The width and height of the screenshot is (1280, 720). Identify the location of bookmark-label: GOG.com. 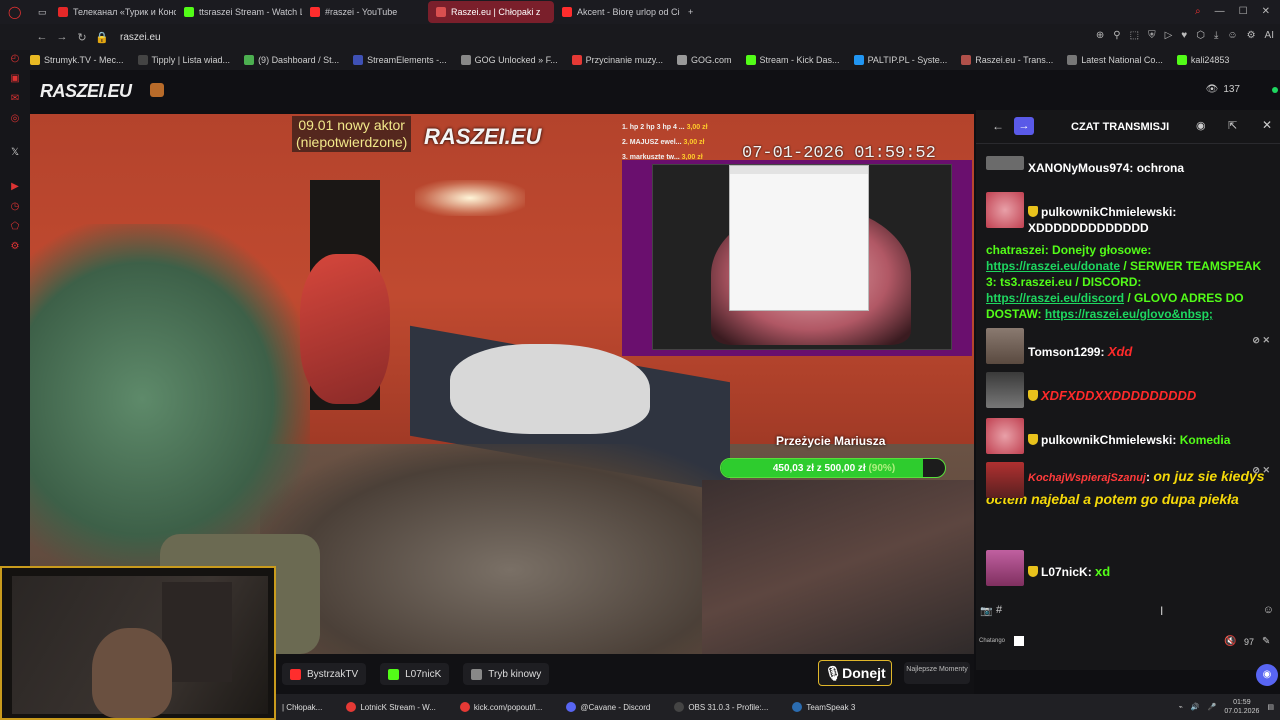
(711, 60).